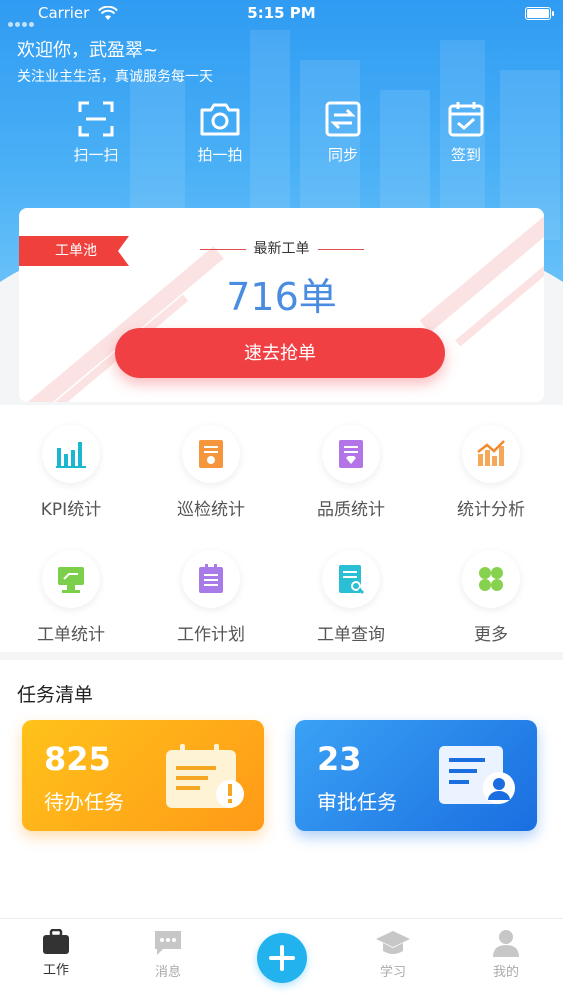 This screenshot has width=563, height=1001. What do you see at coordinates (88, 50) in the screenshot?
I see `greeting-text: 欢迎你，武盈翠~` at bounding box center [88, 50].